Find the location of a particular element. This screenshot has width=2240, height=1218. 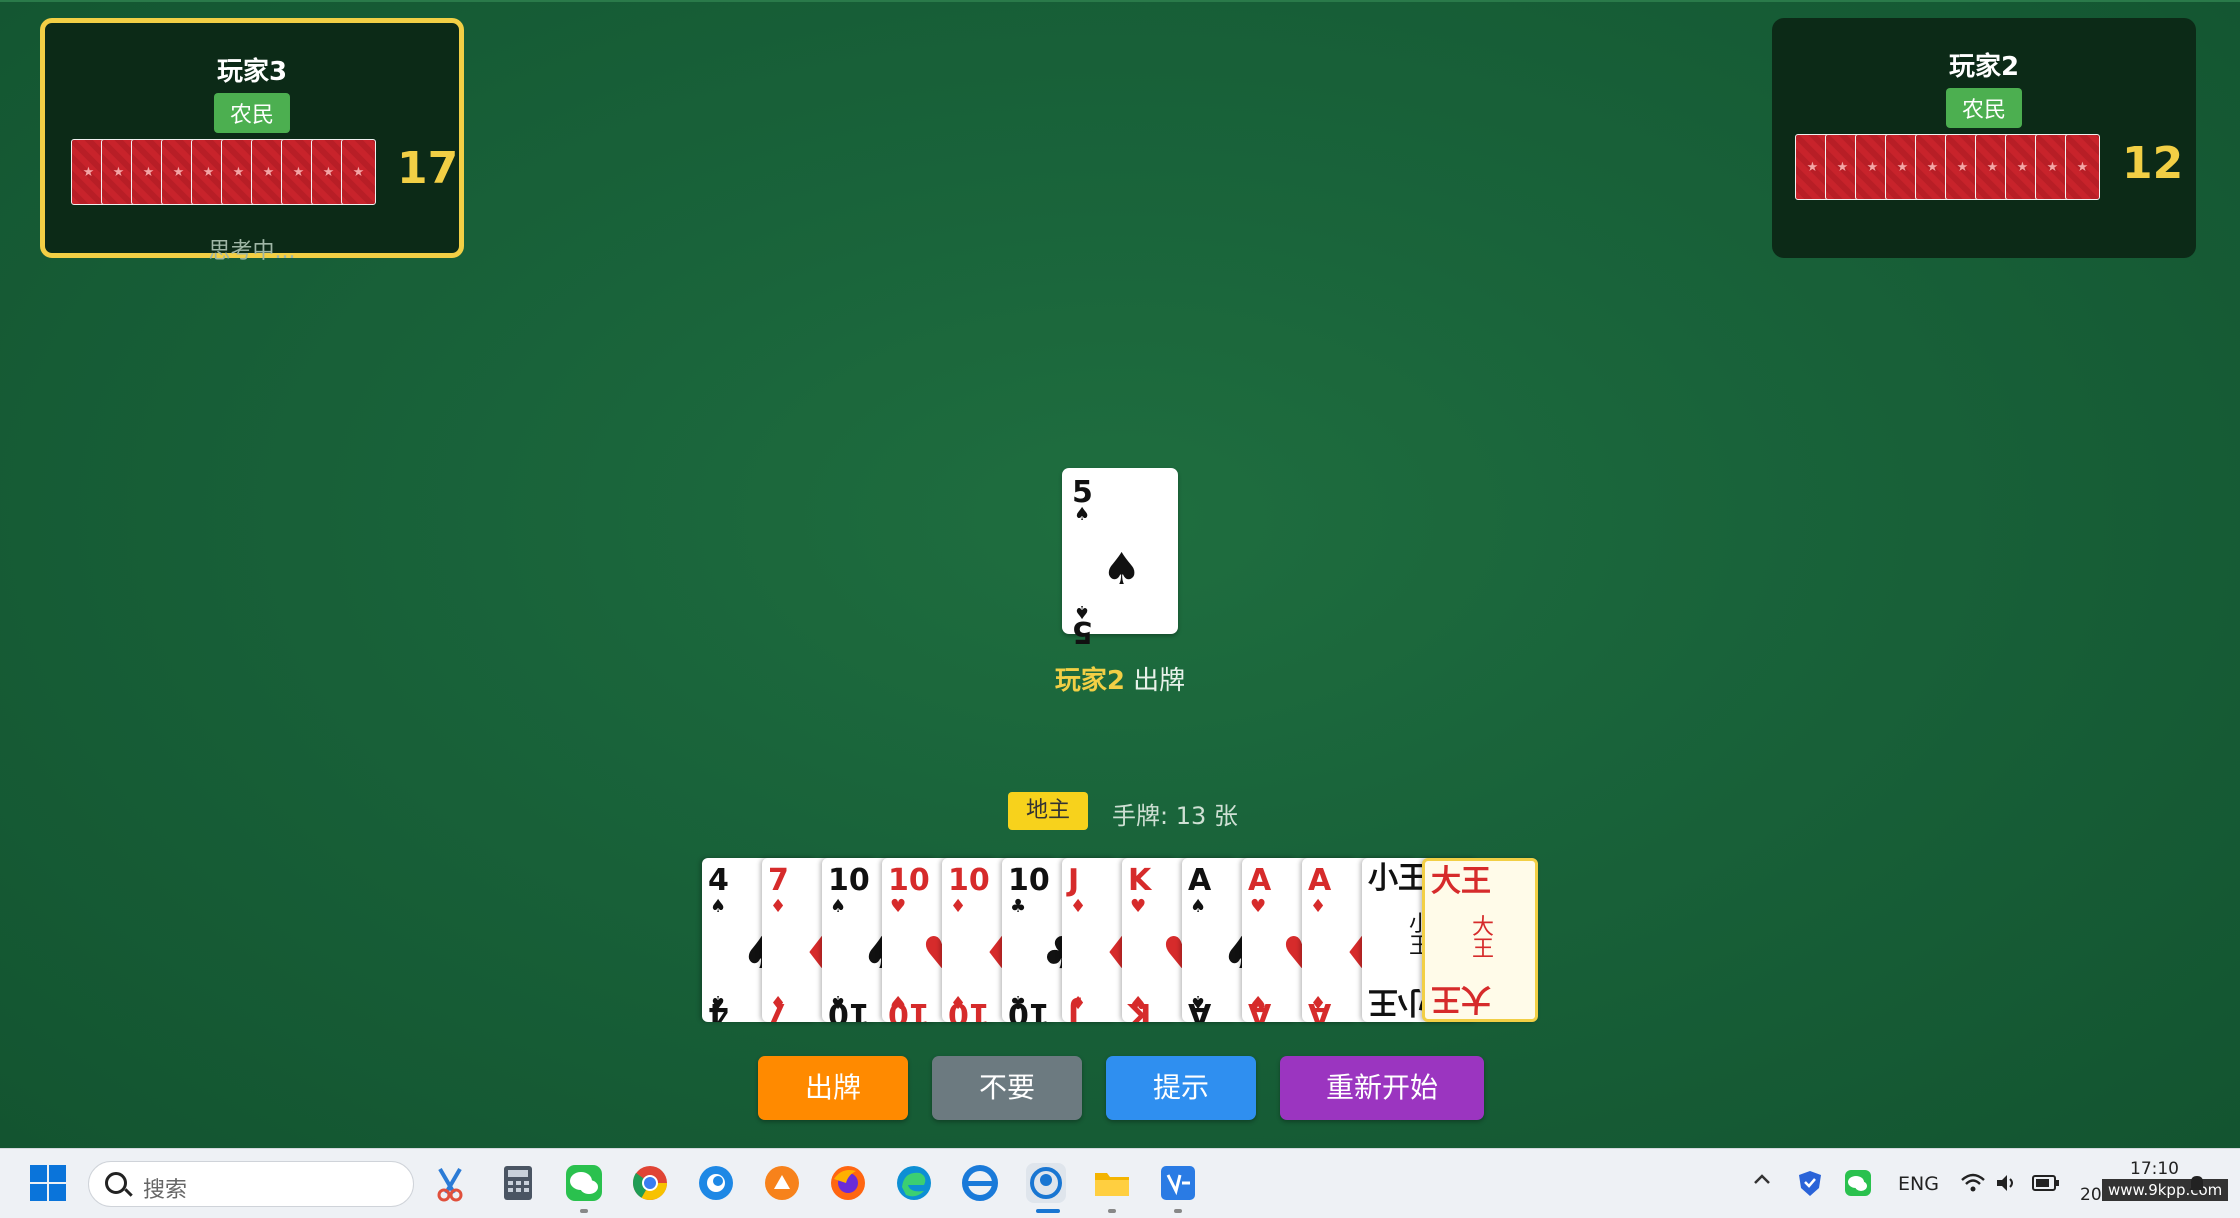

taskbar-search: 搜索 is located at coordinates (251, 1184).